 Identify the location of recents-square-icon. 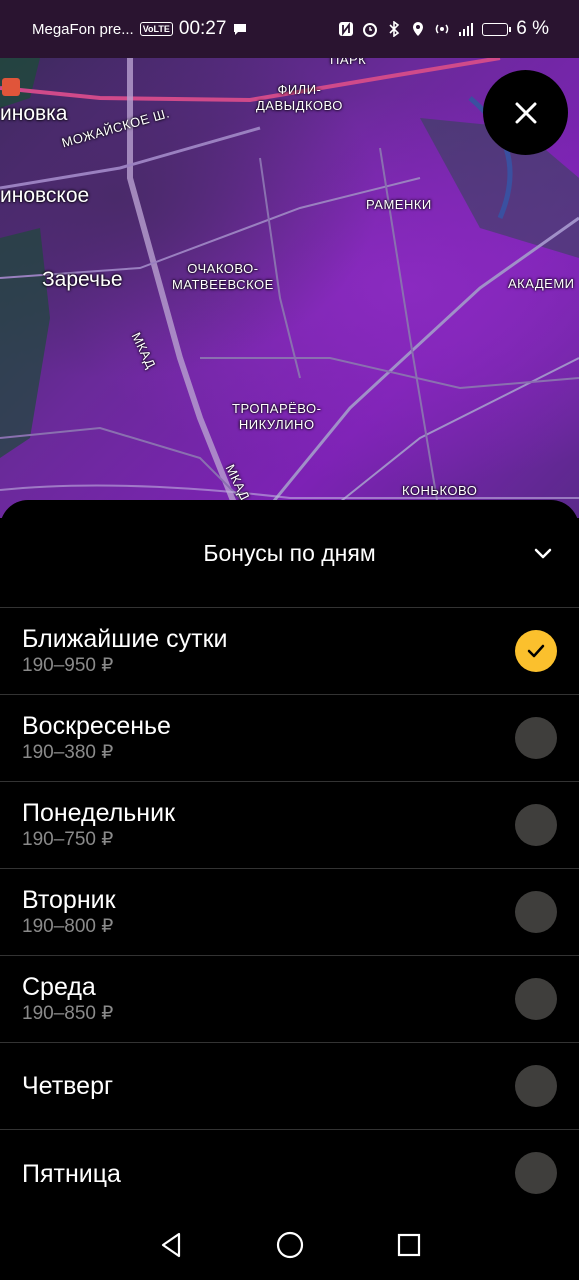
(409, 1245).